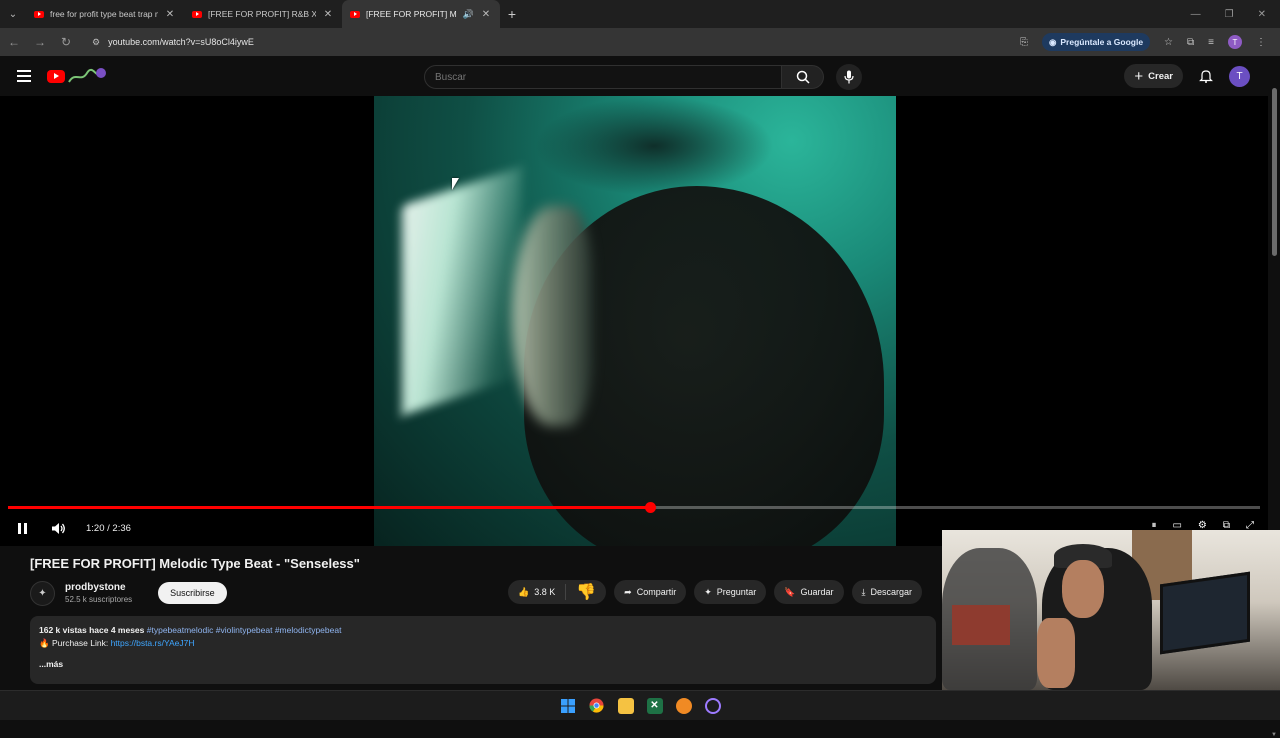 The width and height of the screenshot is (1280, 738). What do you see at coordinates (80, 643) in the screenshot?
I see `purchase-prefix: Purchase Link:` at bounding box center [80, 643].